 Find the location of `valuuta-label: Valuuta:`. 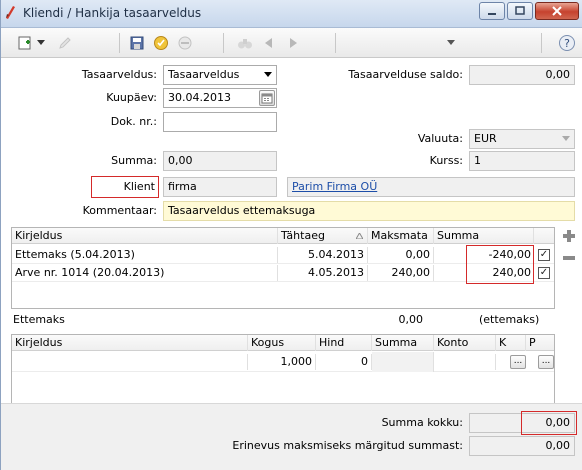

valuuta-label: Valuuta: is located at coordinates (440, 138).